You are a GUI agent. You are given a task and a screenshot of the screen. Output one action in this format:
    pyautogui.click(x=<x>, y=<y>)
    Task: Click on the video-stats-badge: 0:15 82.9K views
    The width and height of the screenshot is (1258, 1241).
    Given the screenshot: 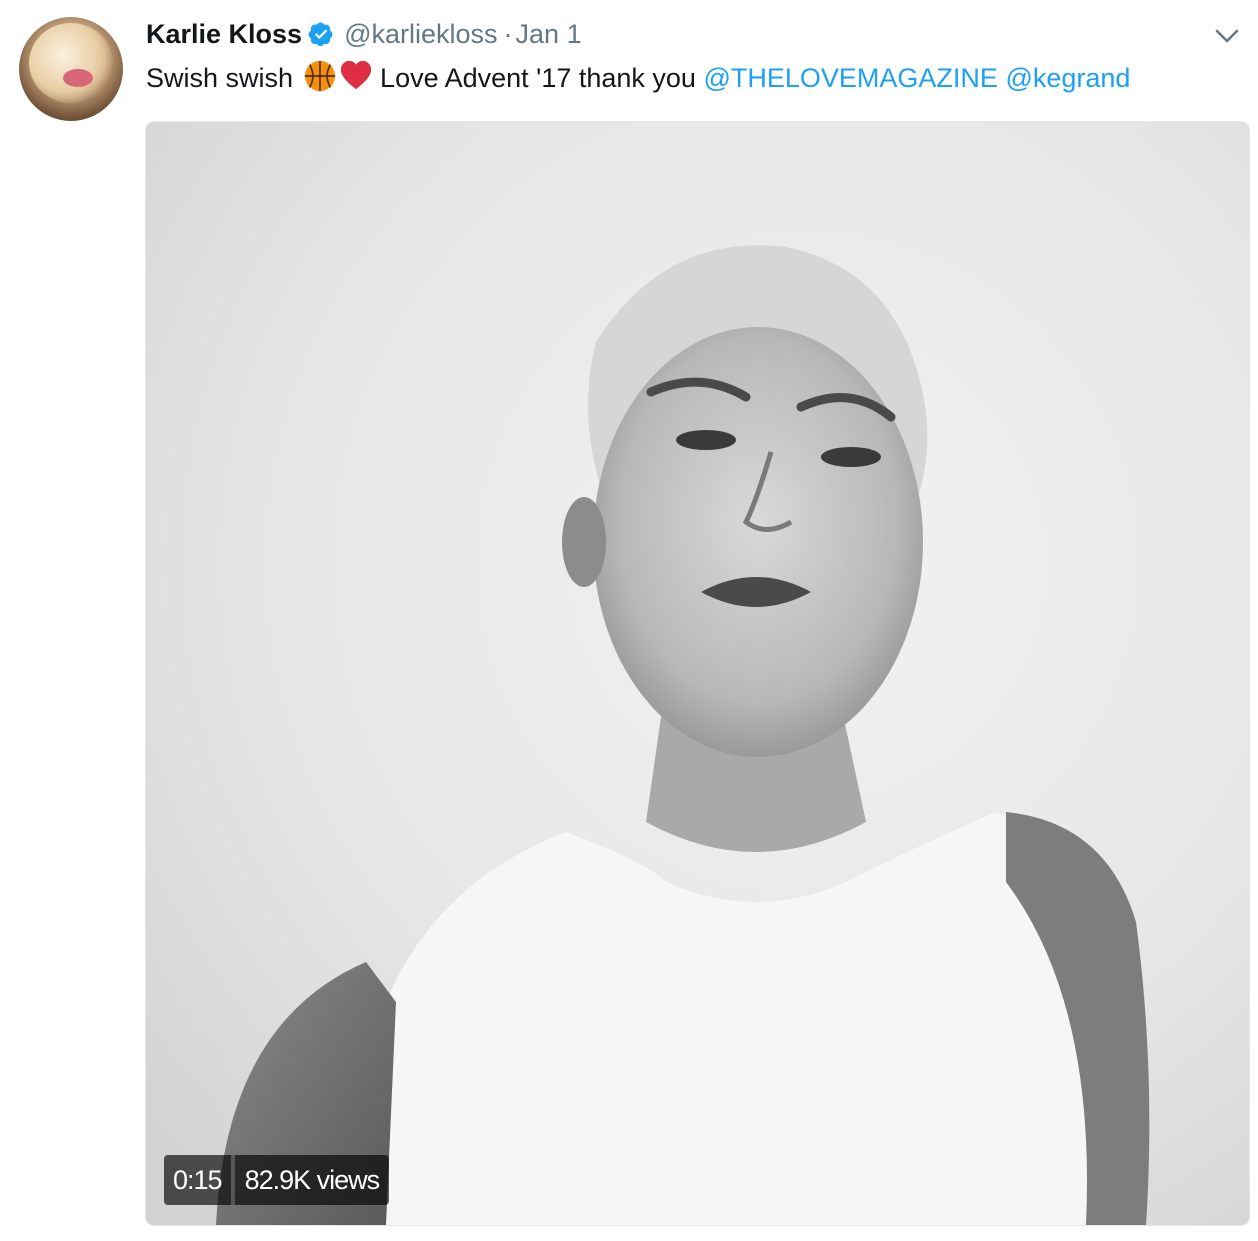 What is the action you would take?
    pyautogui.click(x=277, y=1180)
    